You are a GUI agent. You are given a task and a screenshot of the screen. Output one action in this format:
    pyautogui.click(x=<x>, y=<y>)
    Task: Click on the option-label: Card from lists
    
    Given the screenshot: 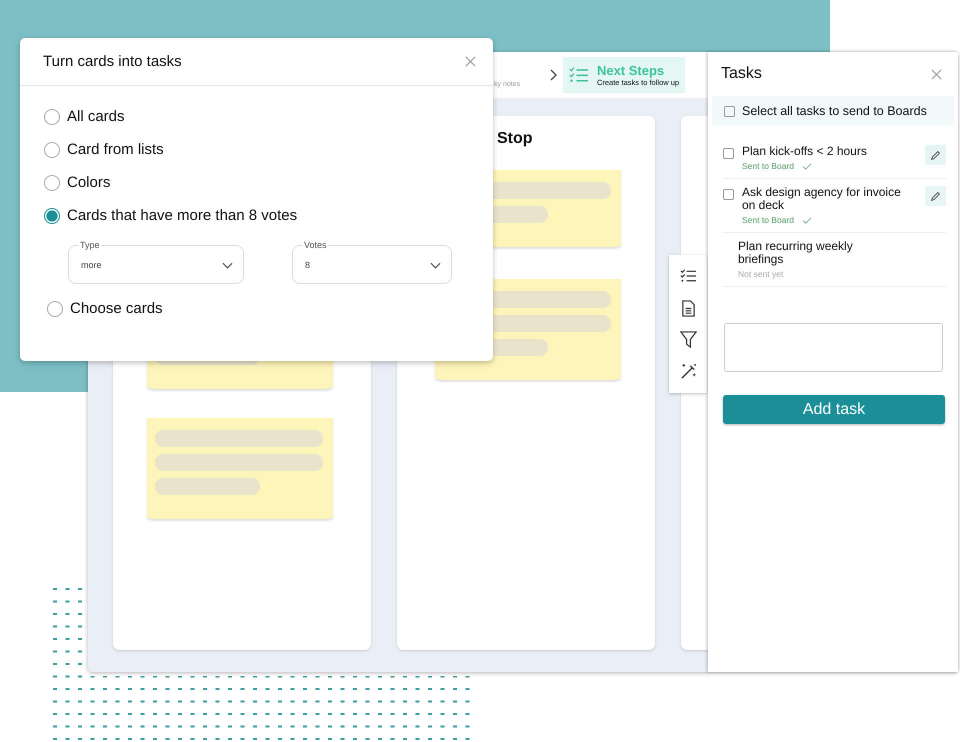 What is the action you would take?
    pyautogui.click(x=115, y=149)
    